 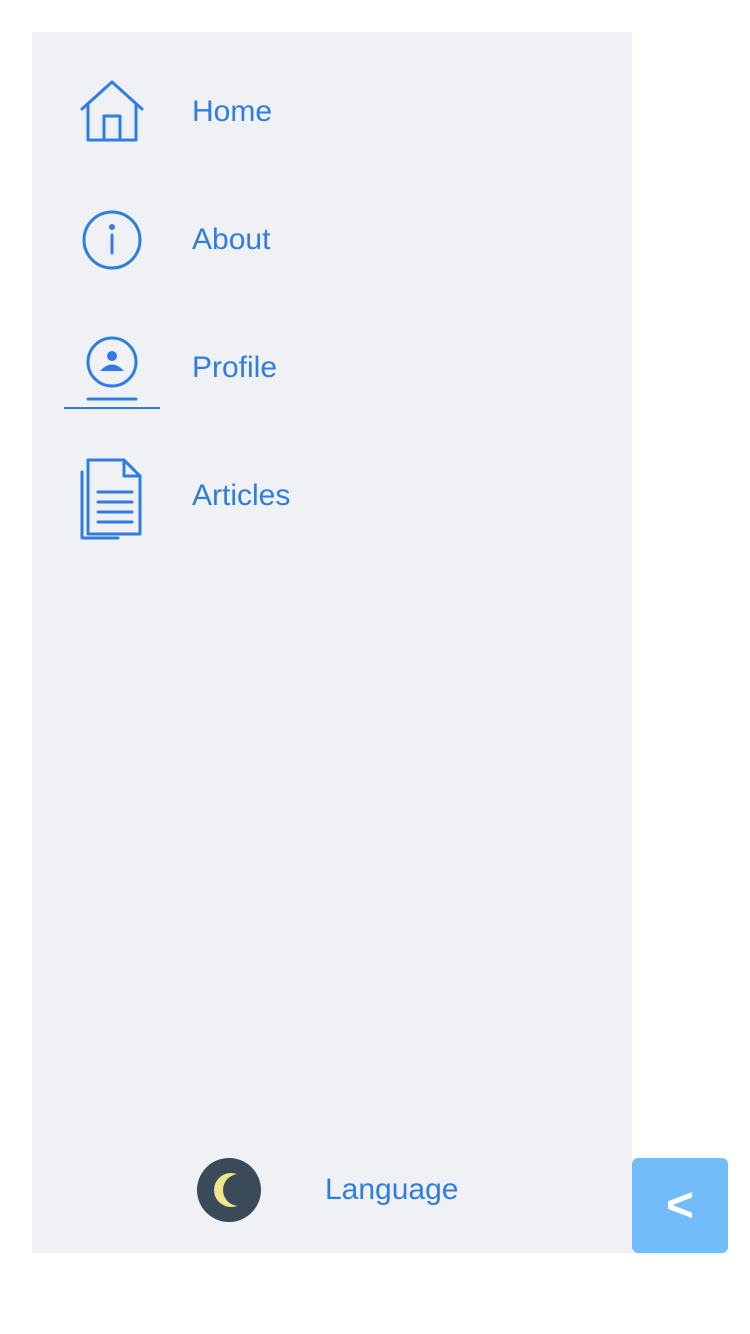 What do you see at coordinates (112, 498) in the screenshot?
I see `articles-icon` at bounding box center [112, 498].